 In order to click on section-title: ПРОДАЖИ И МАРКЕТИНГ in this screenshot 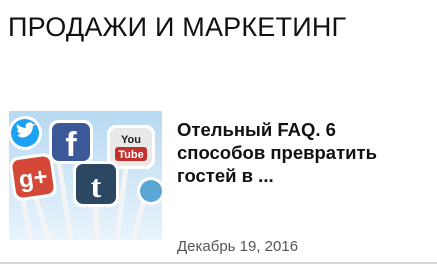, I will do `click(177, 27)`.